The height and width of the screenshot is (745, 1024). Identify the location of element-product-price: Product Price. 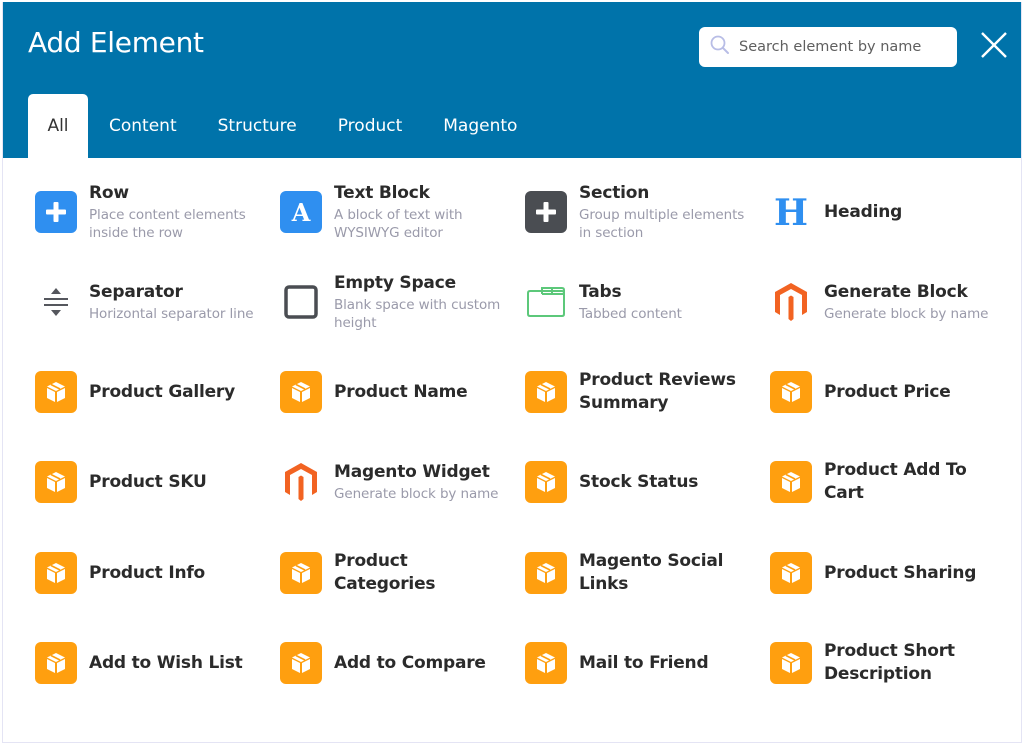
(887, 392).